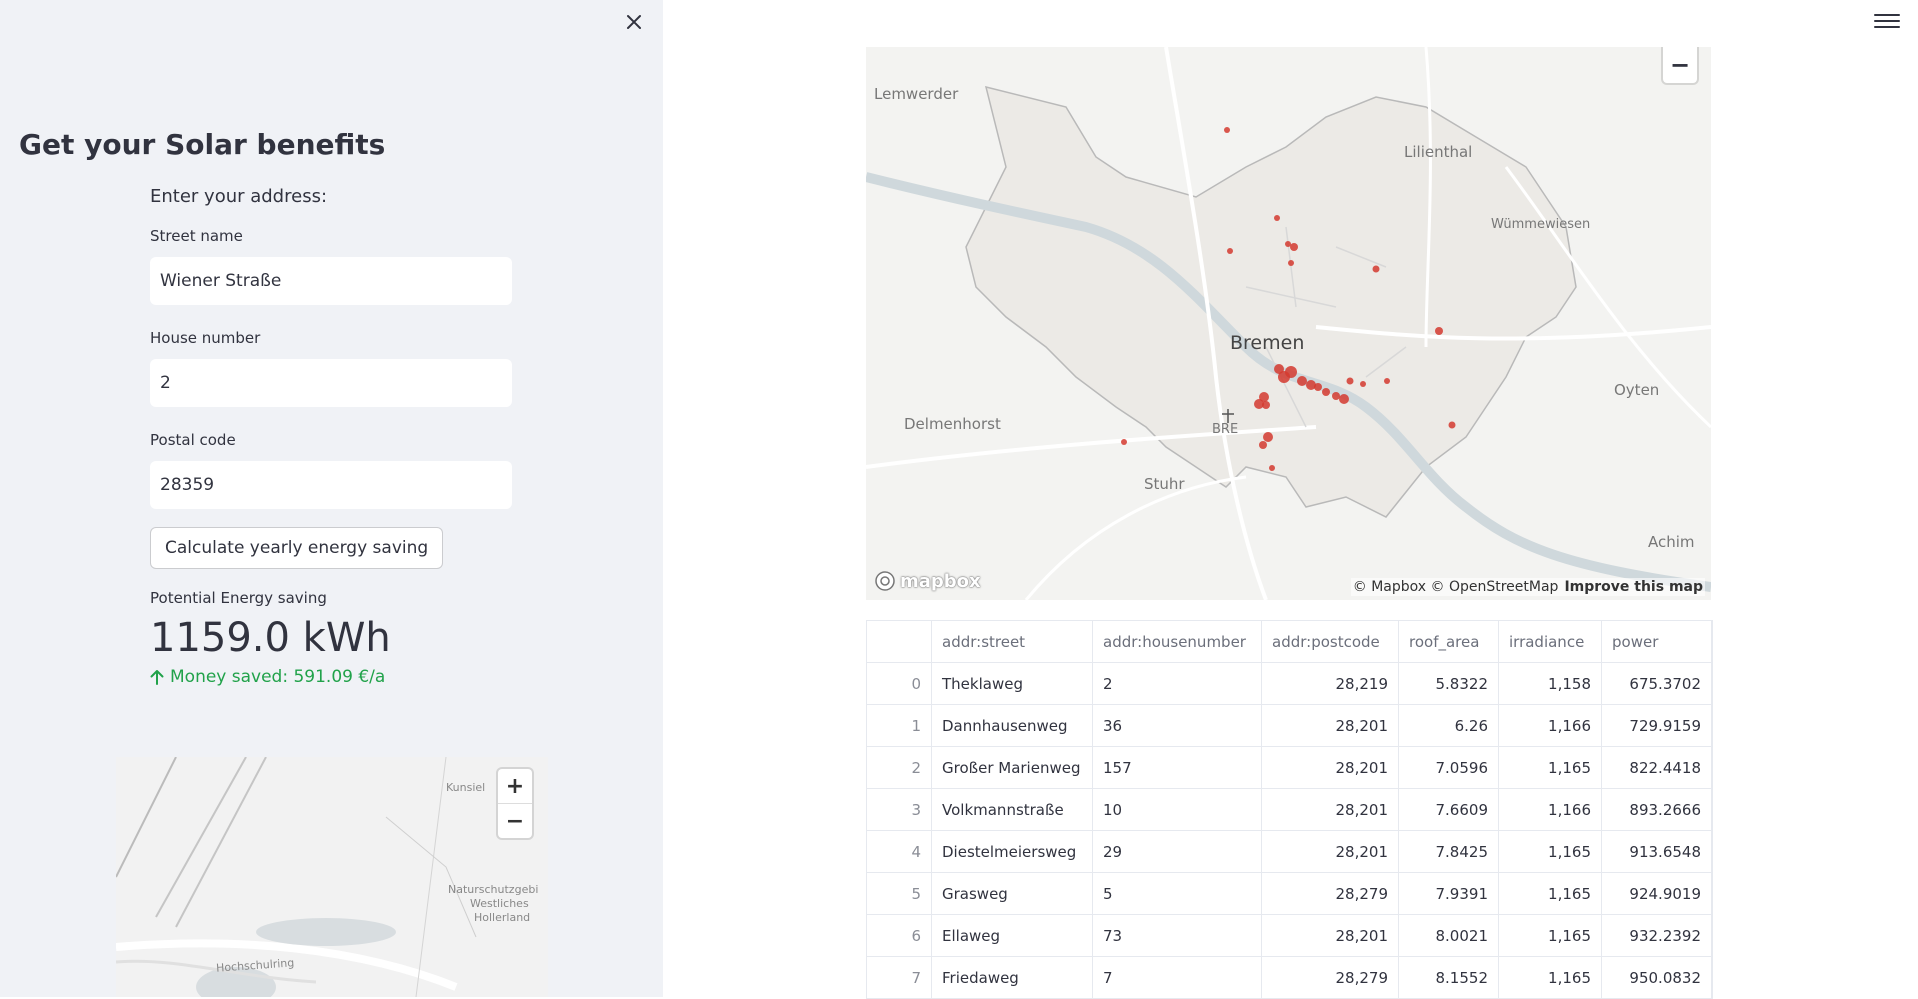  I want to click on map-attribution: © Mapbox © OpenStreetMap Improve this map, so click(1527, 587).